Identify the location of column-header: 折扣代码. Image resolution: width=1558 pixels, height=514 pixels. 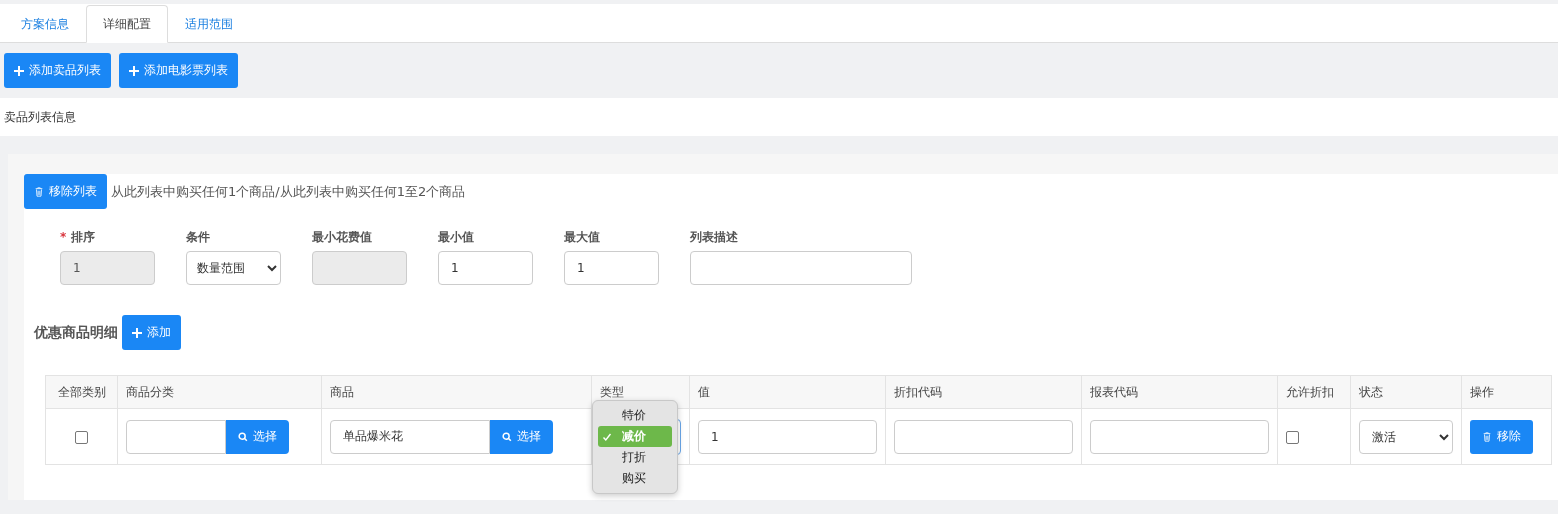
(983, 392).